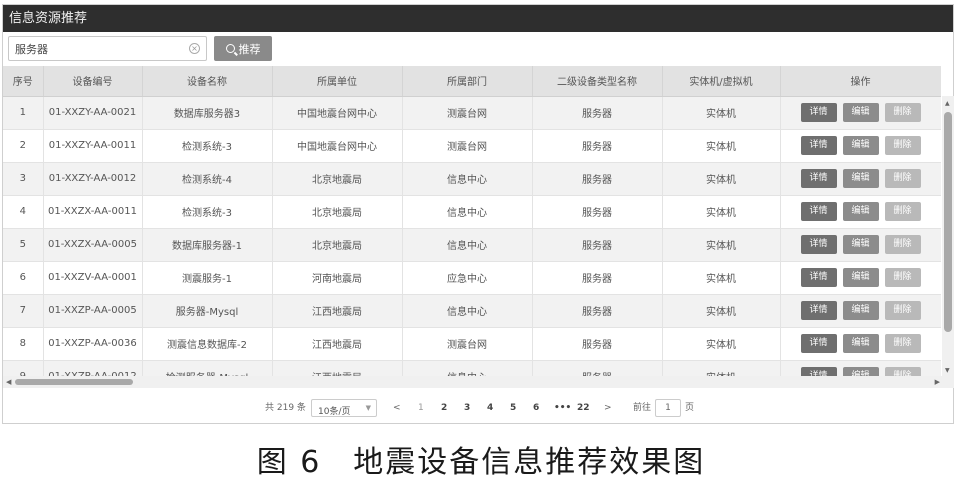  What do you see at coordinates (467, 81) in the screenshot?
I see `column-header-department: 所属部门` at bounding box center [467, 81].